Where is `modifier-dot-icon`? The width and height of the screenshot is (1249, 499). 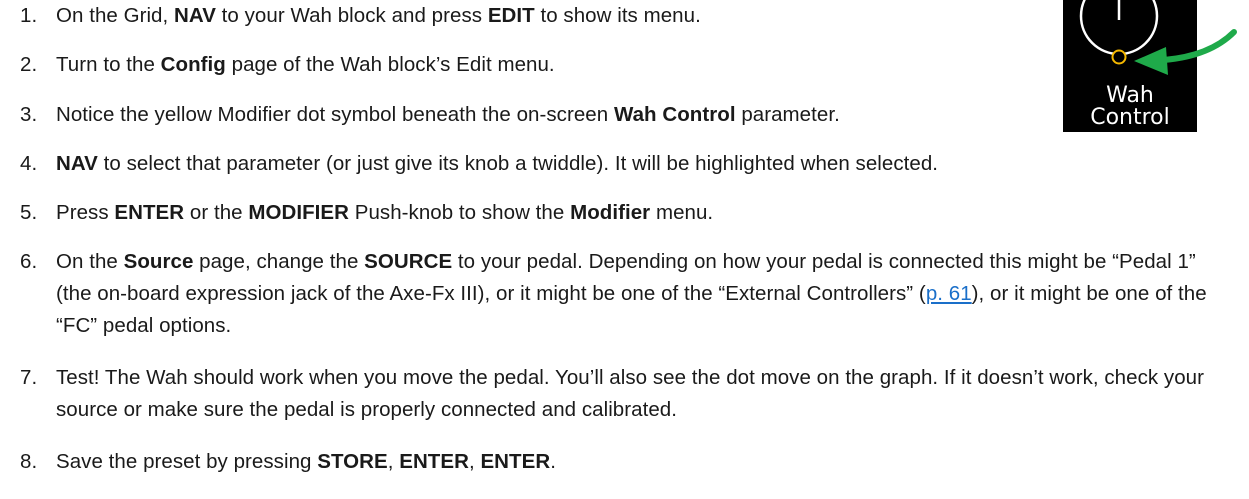
modifier-dot-icon is located at coordinates (1119, 57).